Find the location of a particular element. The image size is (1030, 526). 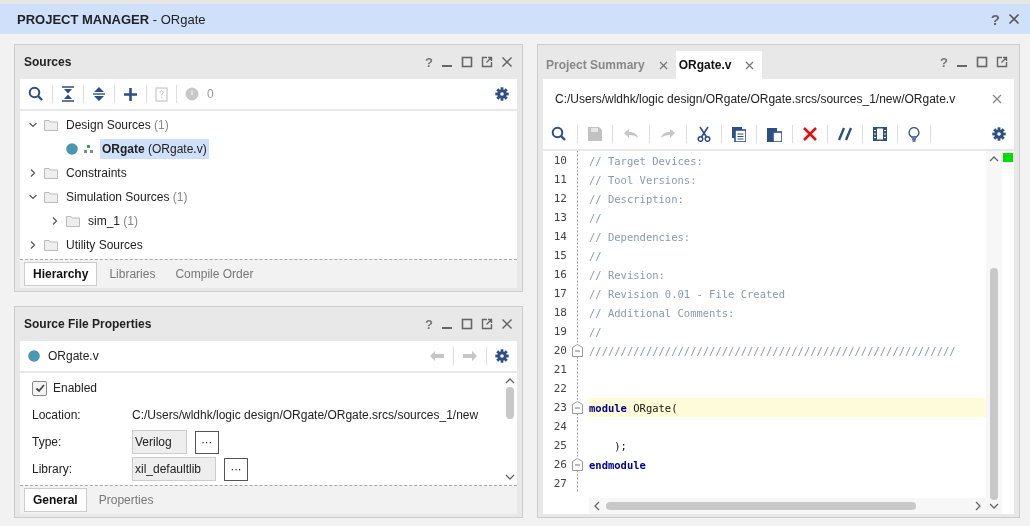

status-dot-icon is located at coordinates (72, 149).